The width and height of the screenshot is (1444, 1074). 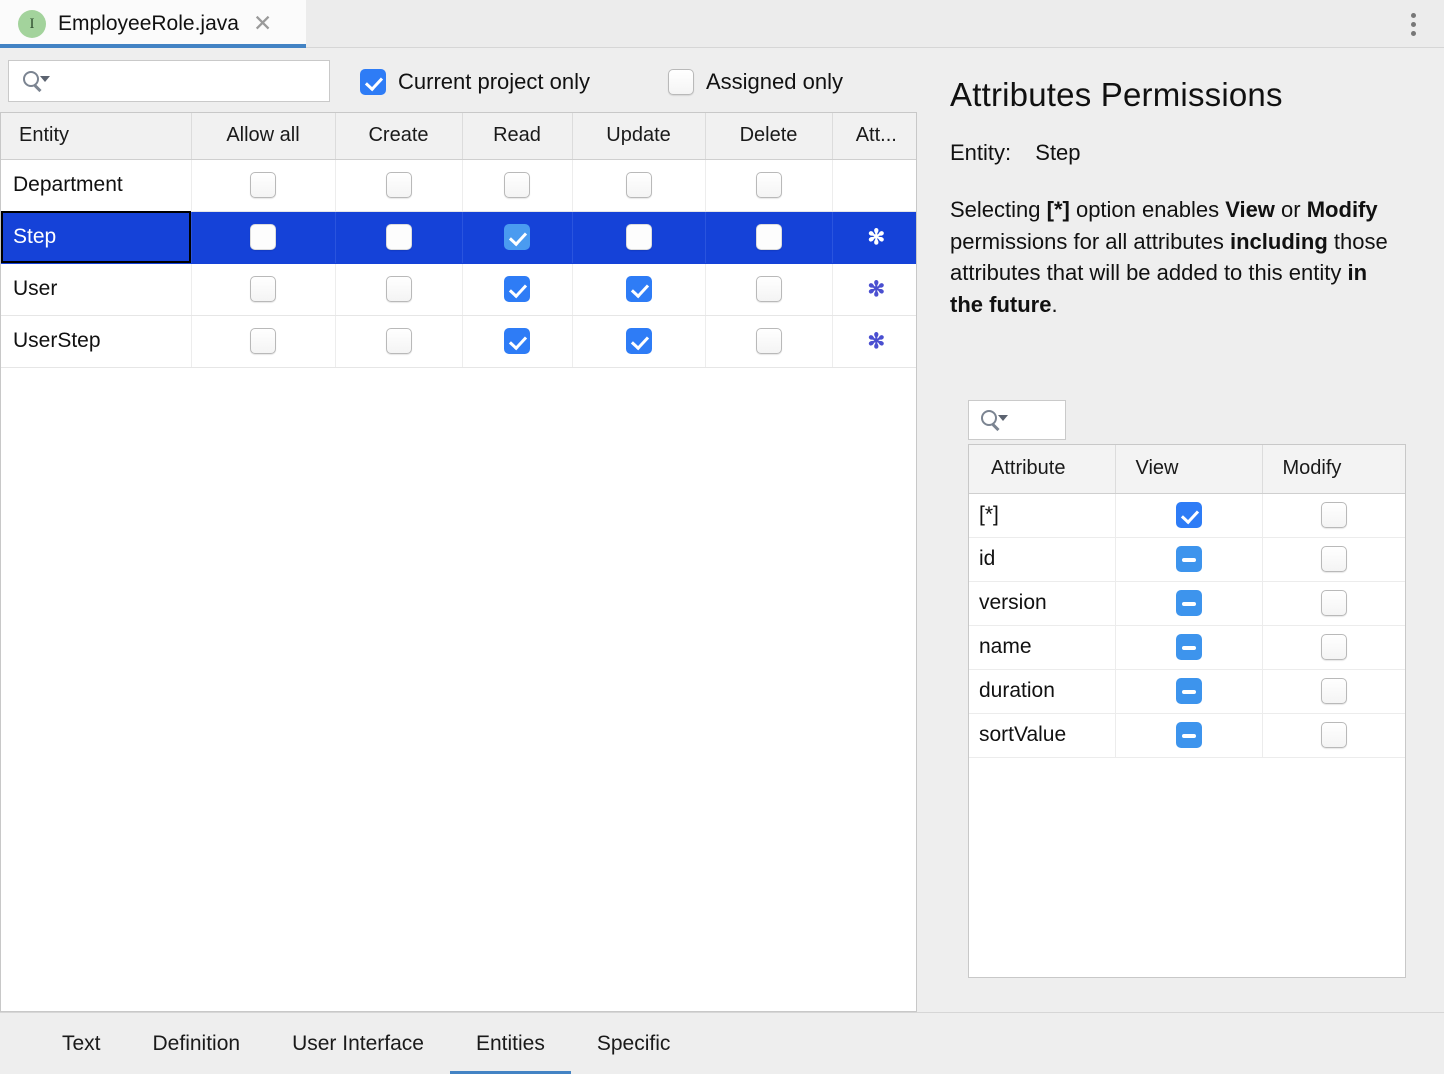 What do you see at coordinates (1042, 691) in the screenshot?
I see `attribute-name-cell: duration` at bounding box center [1042, 691].